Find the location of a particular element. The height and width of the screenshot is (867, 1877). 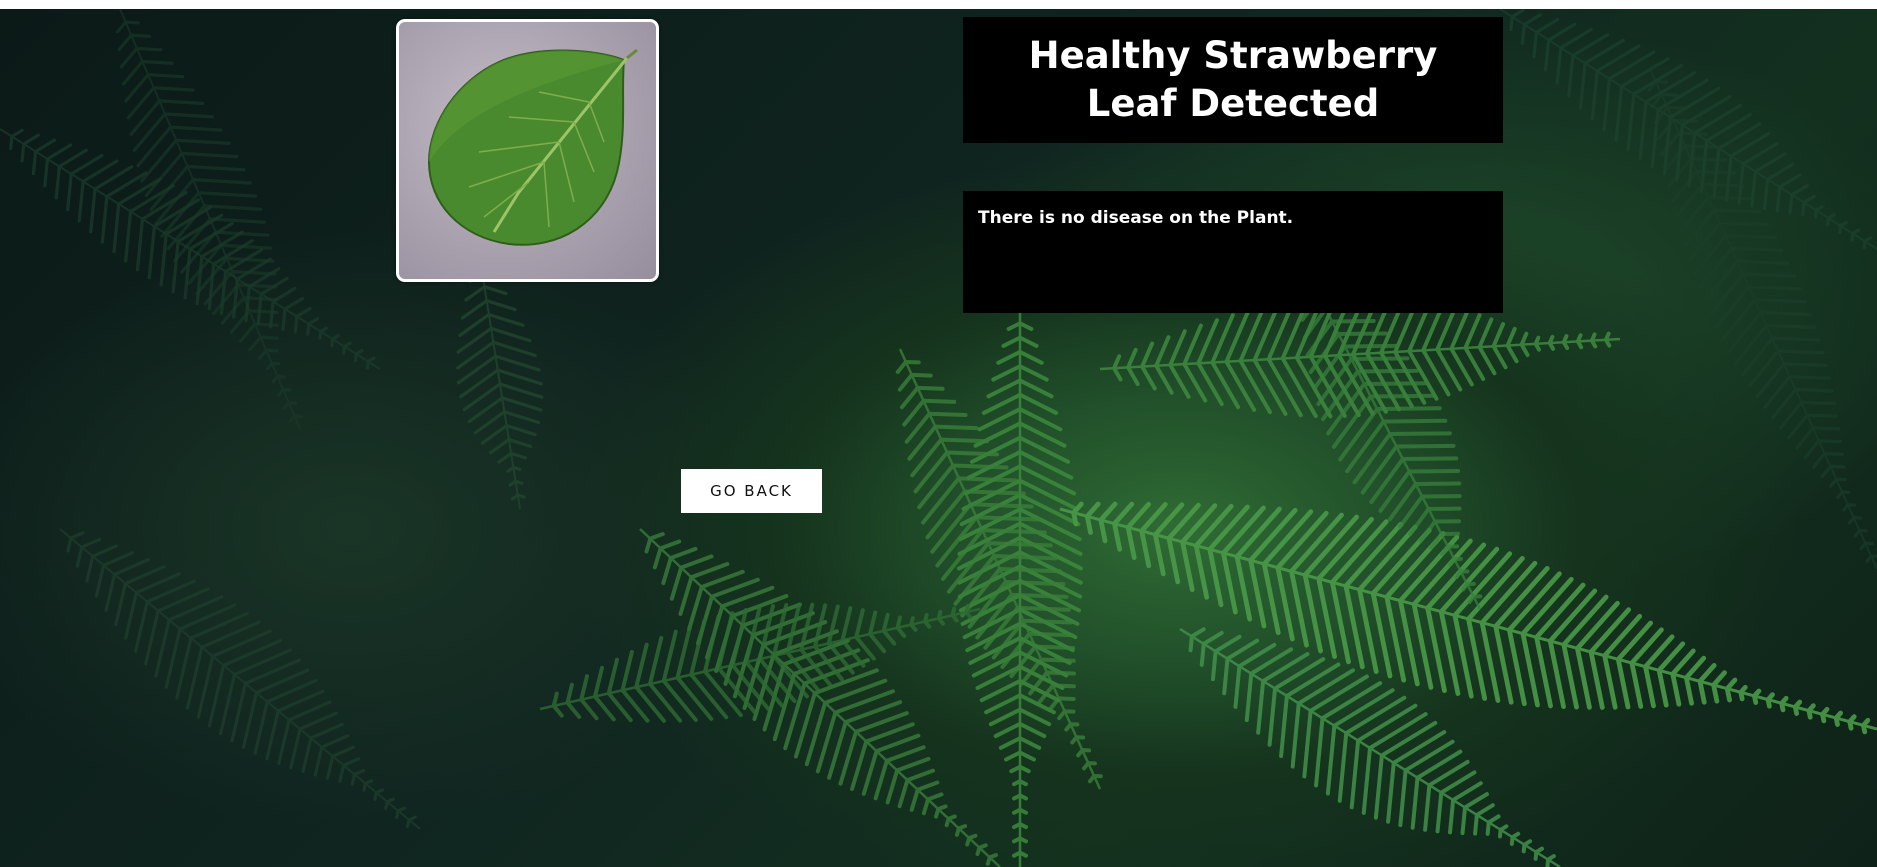

go-back-button: GO BACK is located at coordinates (751, 491).